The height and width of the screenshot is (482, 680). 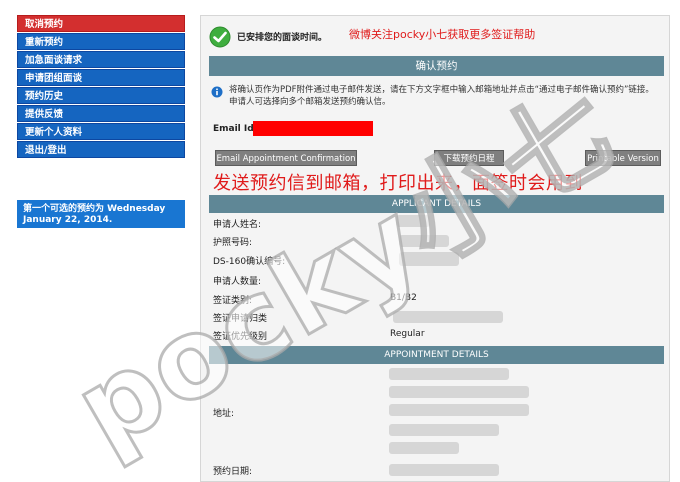 I want to click on applicant-name-row: 申请人姓名:, so click(x=438, y=223).